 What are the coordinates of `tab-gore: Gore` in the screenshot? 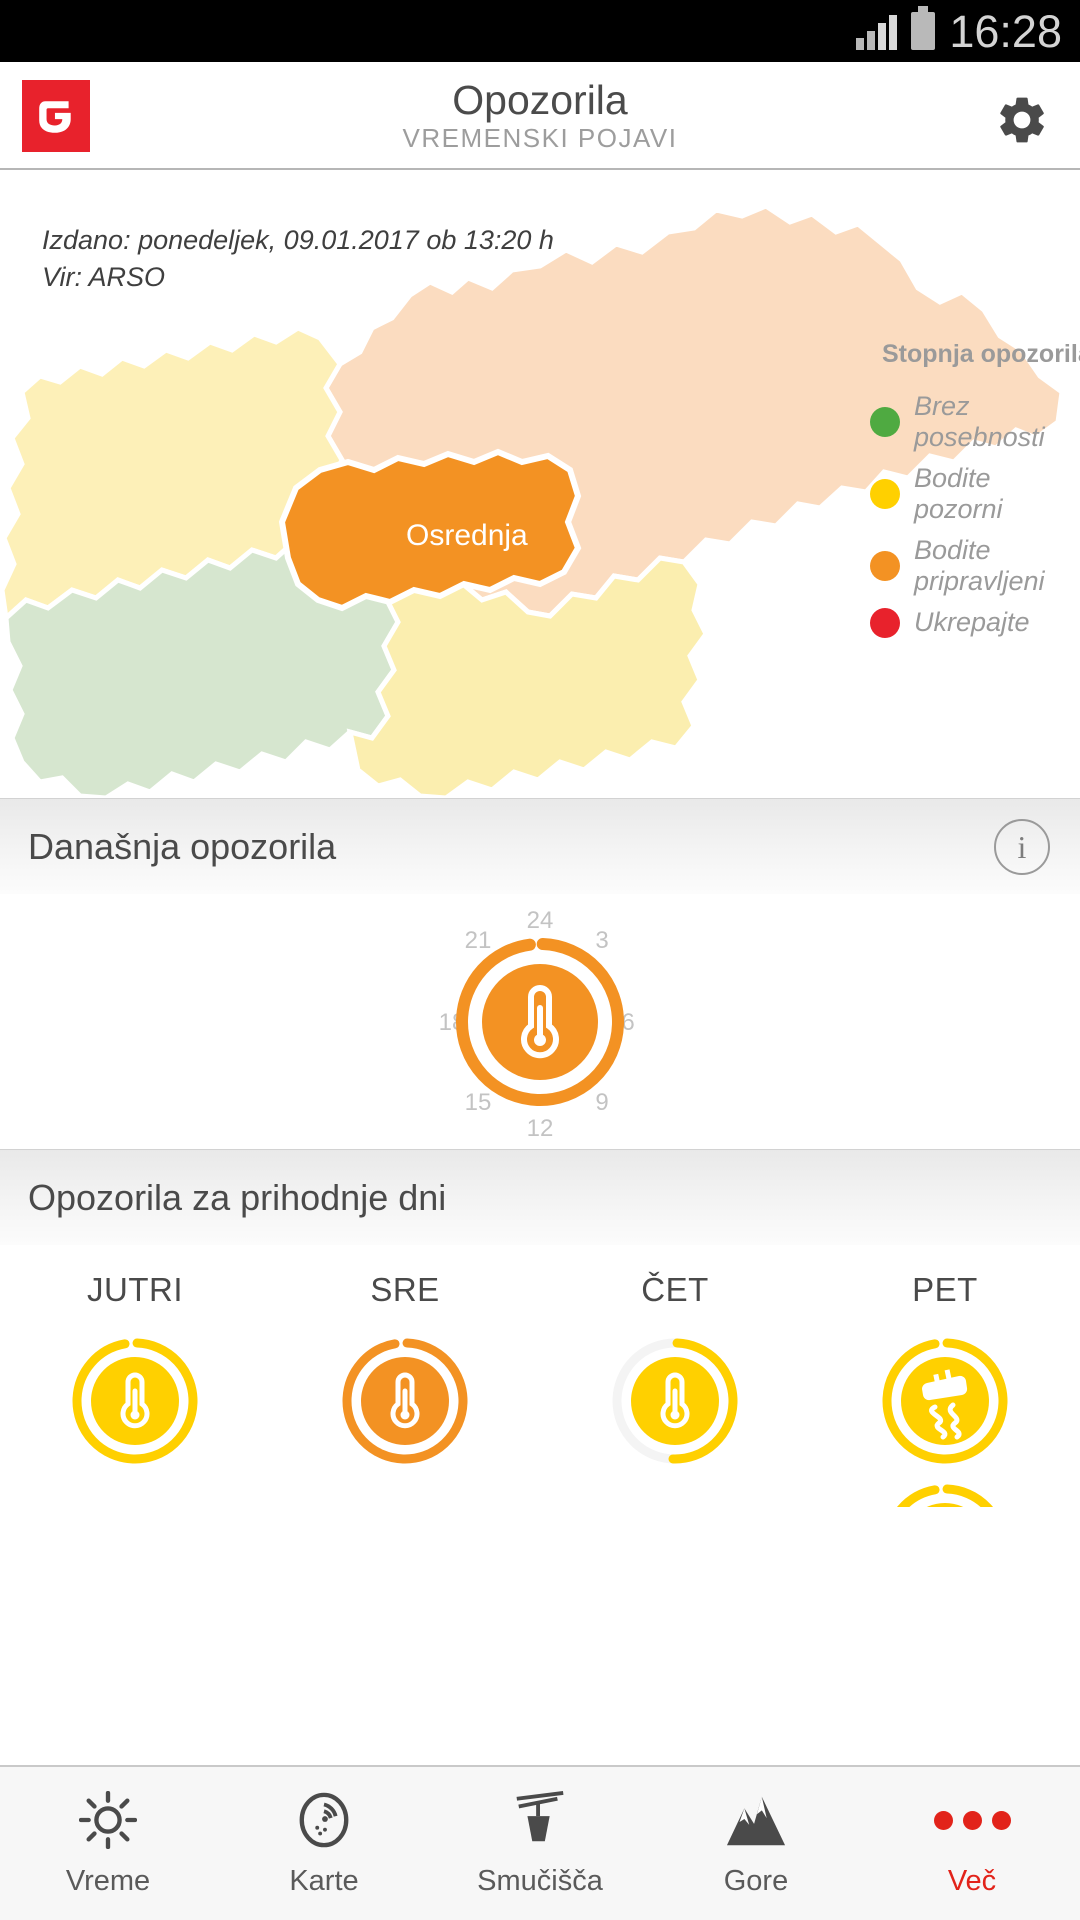 It's located at (756, 1843).